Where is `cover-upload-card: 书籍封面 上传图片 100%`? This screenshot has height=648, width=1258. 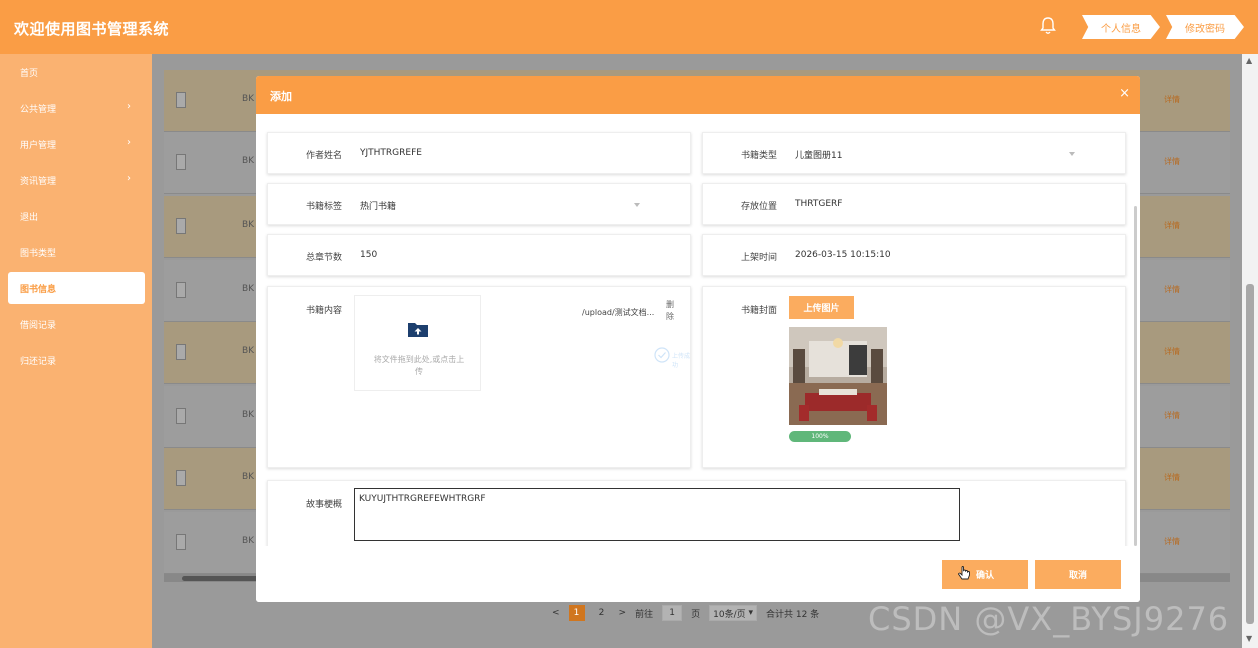 cover-upload-card: 书籍封面 上传图片 100% is located at coordinates (914, 377).